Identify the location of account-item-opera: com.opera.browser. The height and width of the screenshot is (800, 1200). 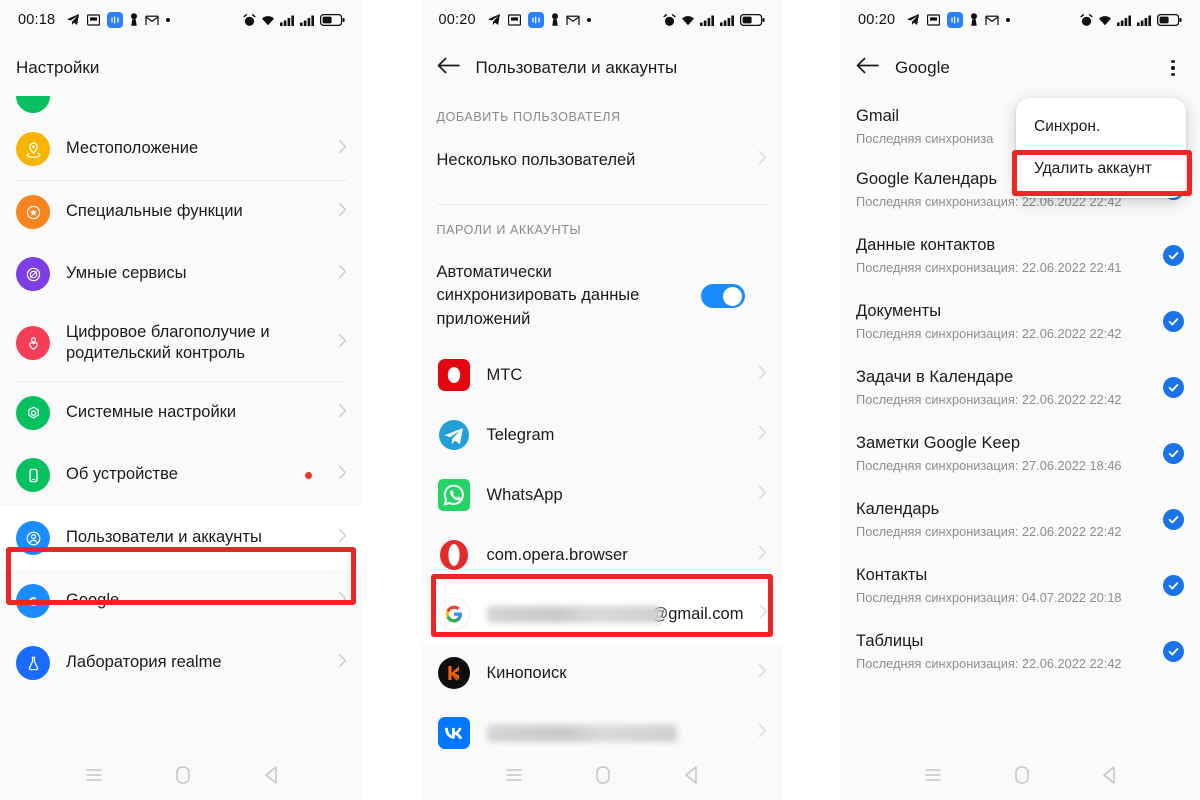
(602, 555).